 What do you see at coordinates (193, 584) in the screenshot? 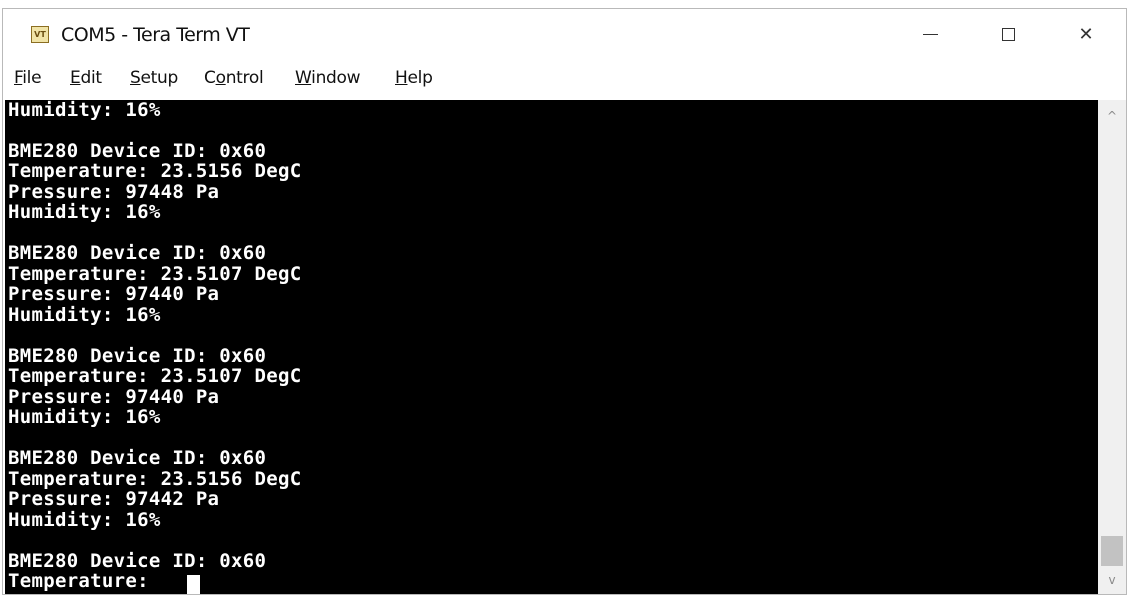
I see `text-cursor` at bounding box center [193, 584].